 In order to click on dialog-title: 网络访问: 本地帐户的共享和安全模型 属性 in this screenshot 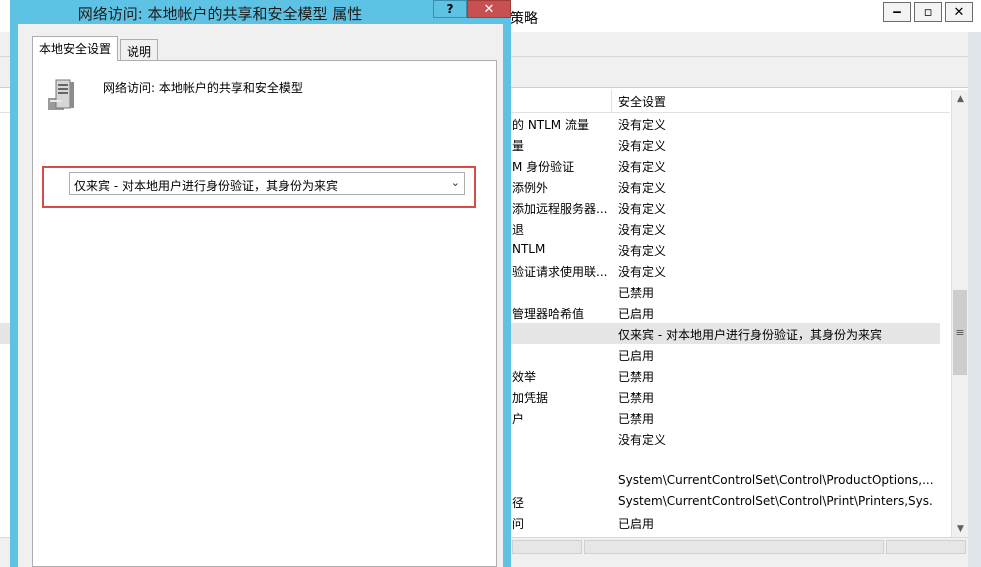, I will do `click(220, 14)`.